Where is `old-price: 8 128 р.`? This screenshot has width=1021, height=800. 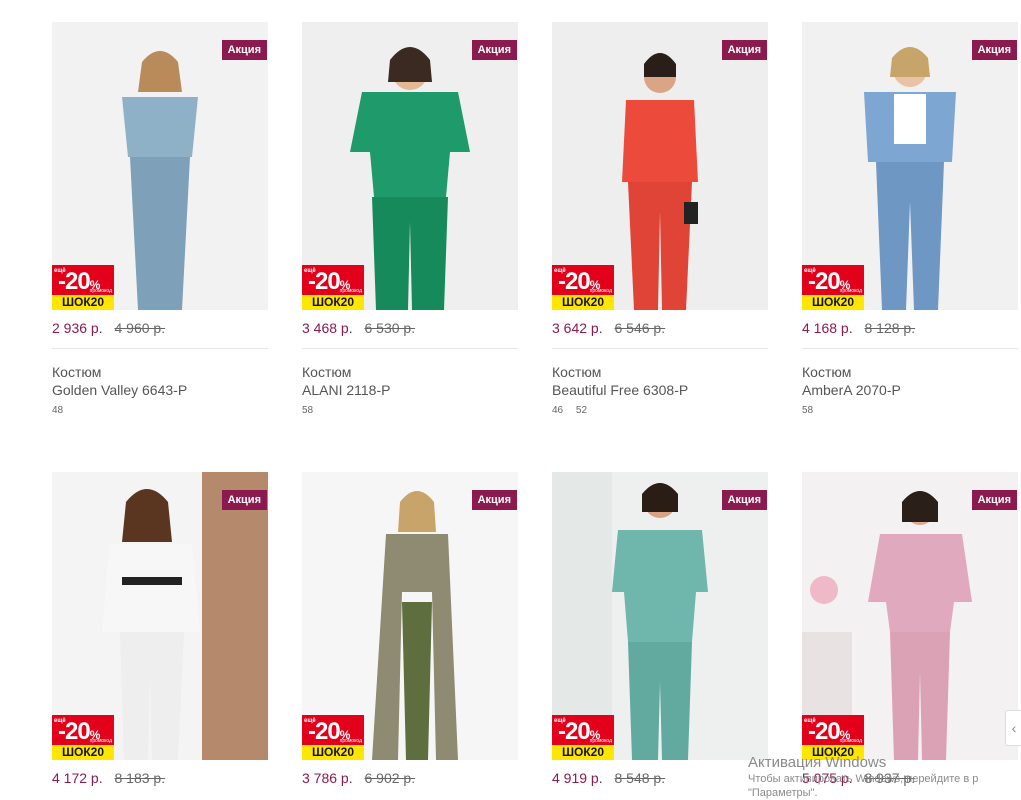 old-price: 8 128 р. is located at coordinates (890, 328).